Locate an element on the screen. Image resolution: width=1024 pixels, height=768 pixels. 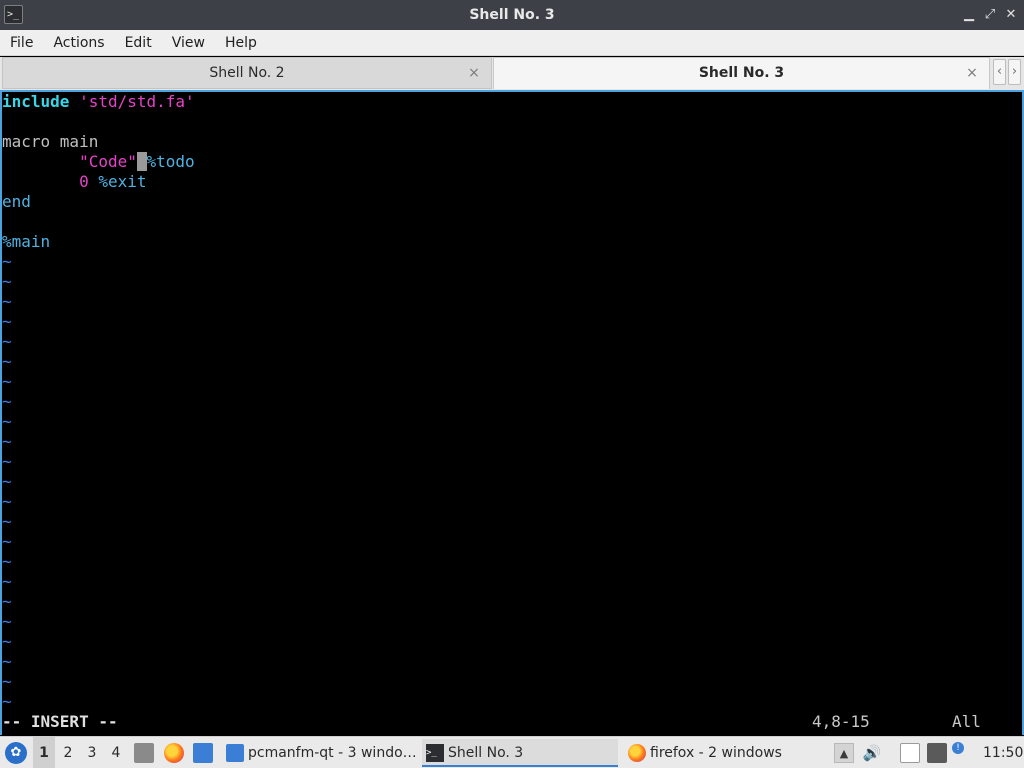
network-icon is located at coordinates (937, 753).